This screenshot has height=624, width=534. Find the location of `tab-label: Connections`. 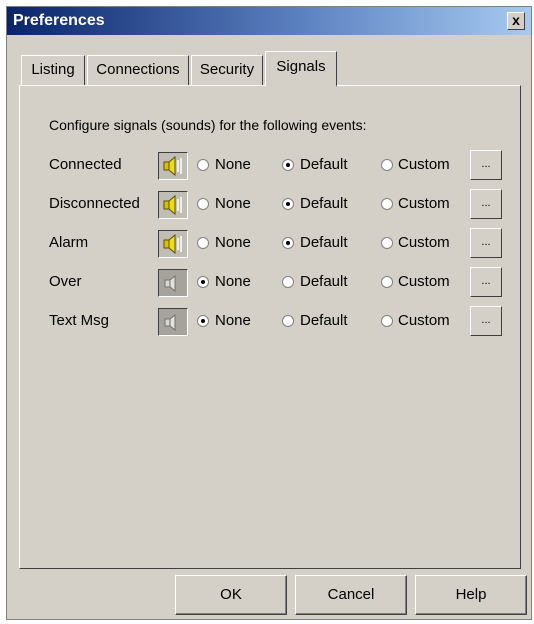

tab-label: Connections is located at coordinates (138, 69).